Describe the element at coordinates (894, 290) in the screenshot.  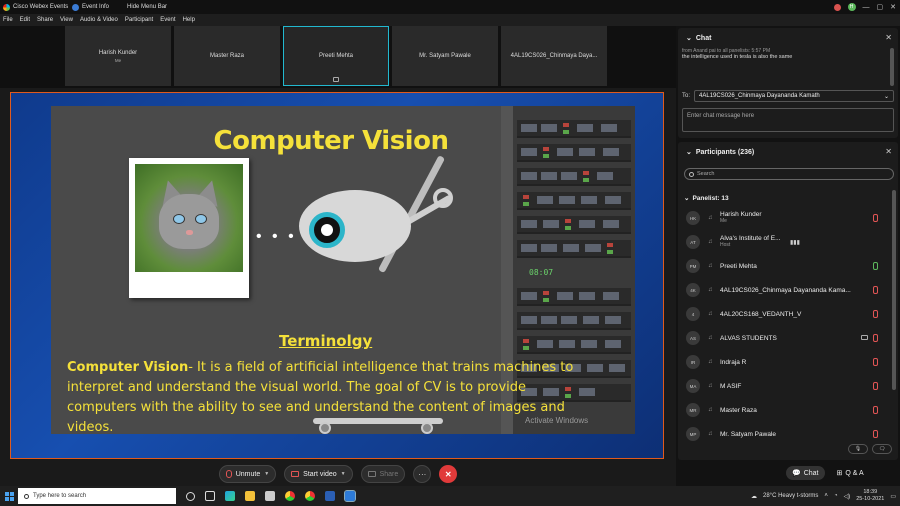
I see `participants-scrollbar` at that location.